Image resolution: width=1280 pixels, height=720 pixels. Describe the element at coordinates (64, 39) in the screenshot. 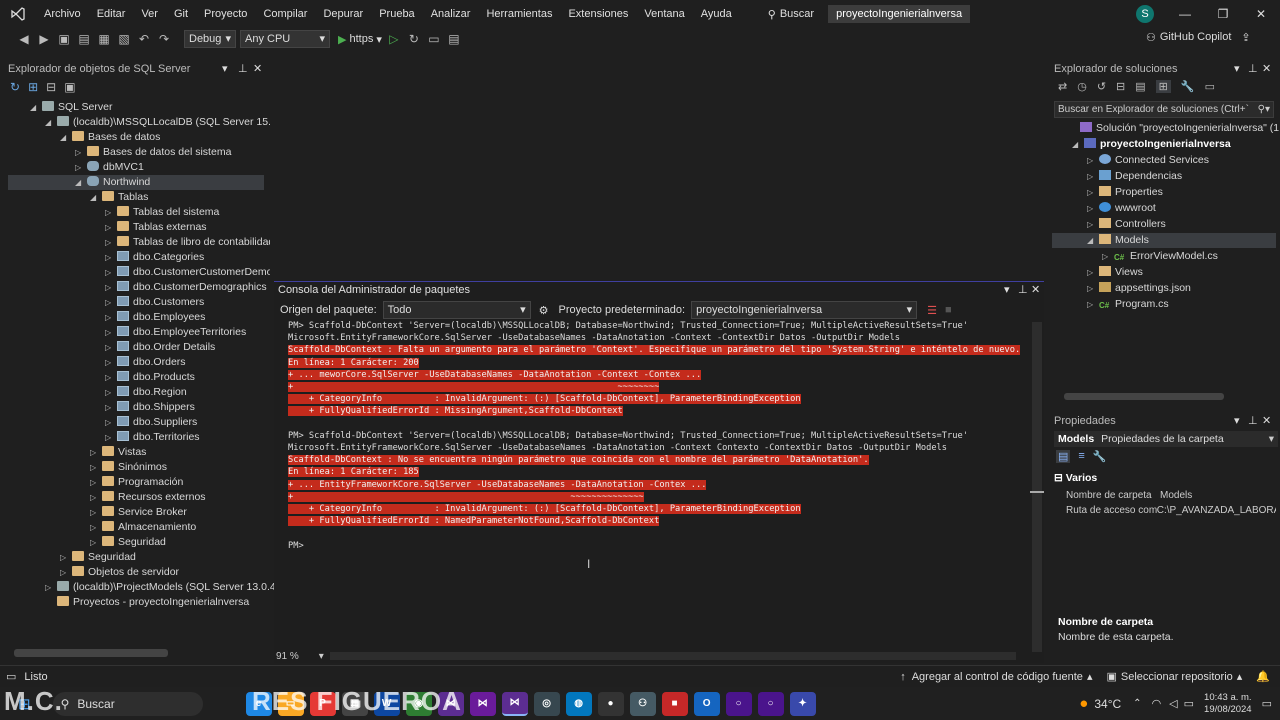

I see `new-project-icon: ▣` at that location.